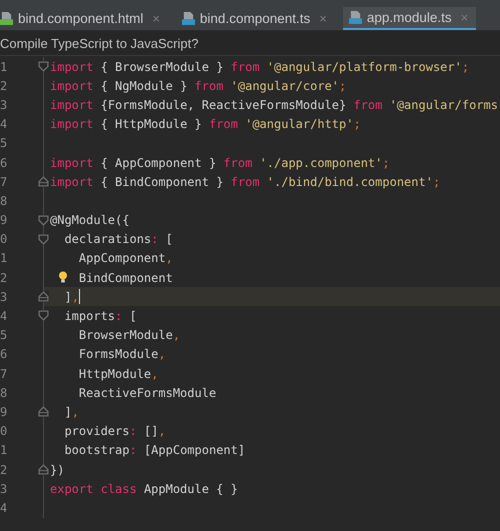 The image size is (500, 531). What do you see at coordinates (99, 43) in the screenshot?
I see `notification-text: Compile TypeScript to JavaScript?` at bounding box center [99, 43].